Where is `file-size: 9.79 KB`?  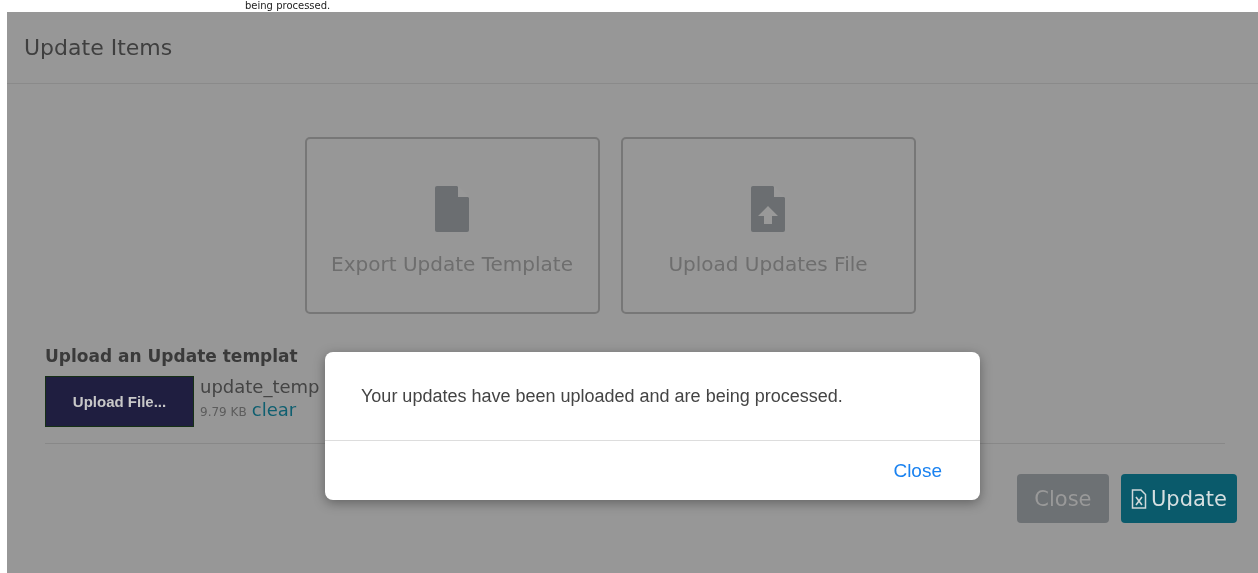 file-size: 9.79 KB is located at coordinates (223, 412).